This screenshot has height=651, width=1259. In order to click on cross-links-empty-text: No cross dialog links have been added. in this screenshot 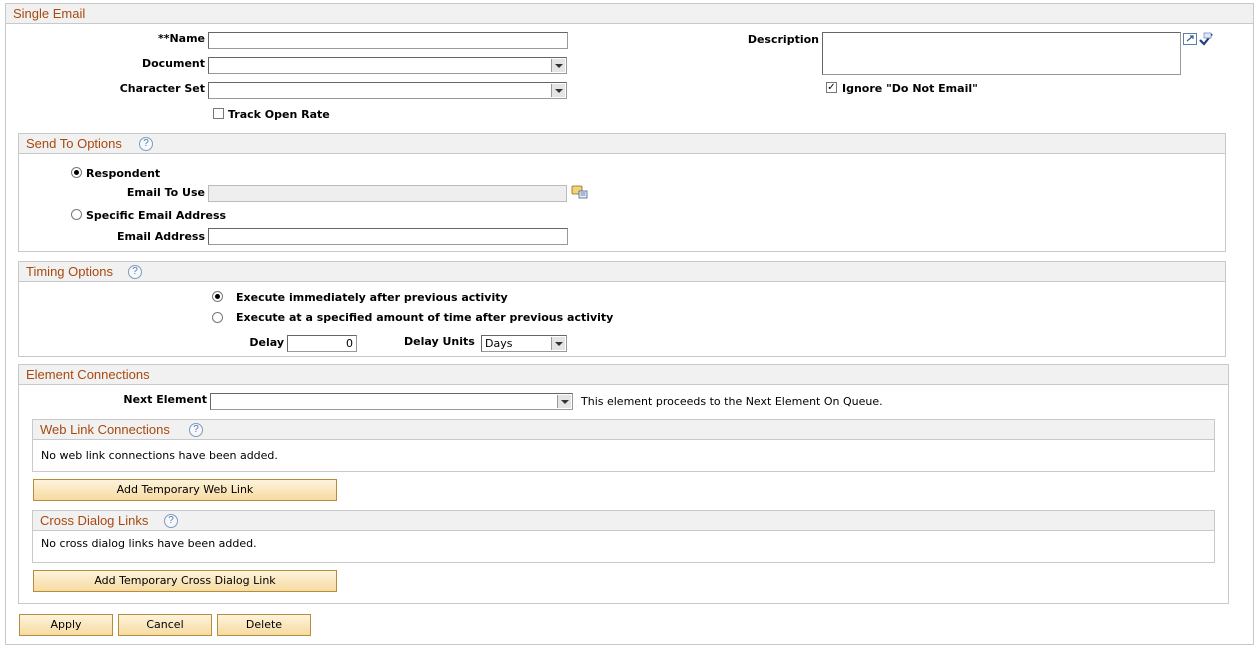, I will do `click(149, 543)`.